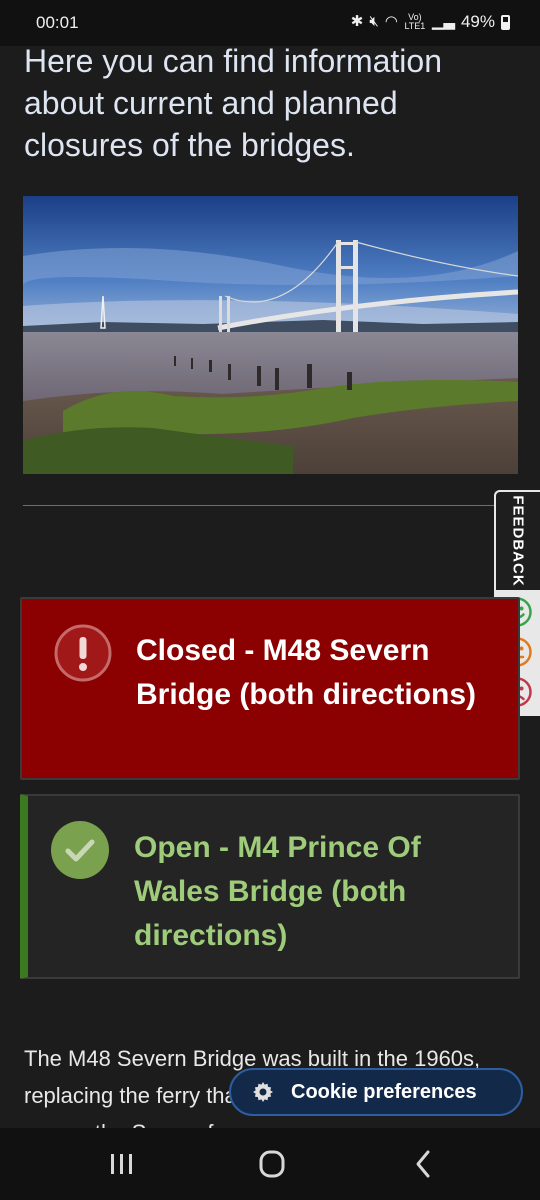 The width and height of the screenshot is (540, 1200). Describe the element at coordinates (83, 653) in the screenshot. I see `exclamation-icon` at that location.